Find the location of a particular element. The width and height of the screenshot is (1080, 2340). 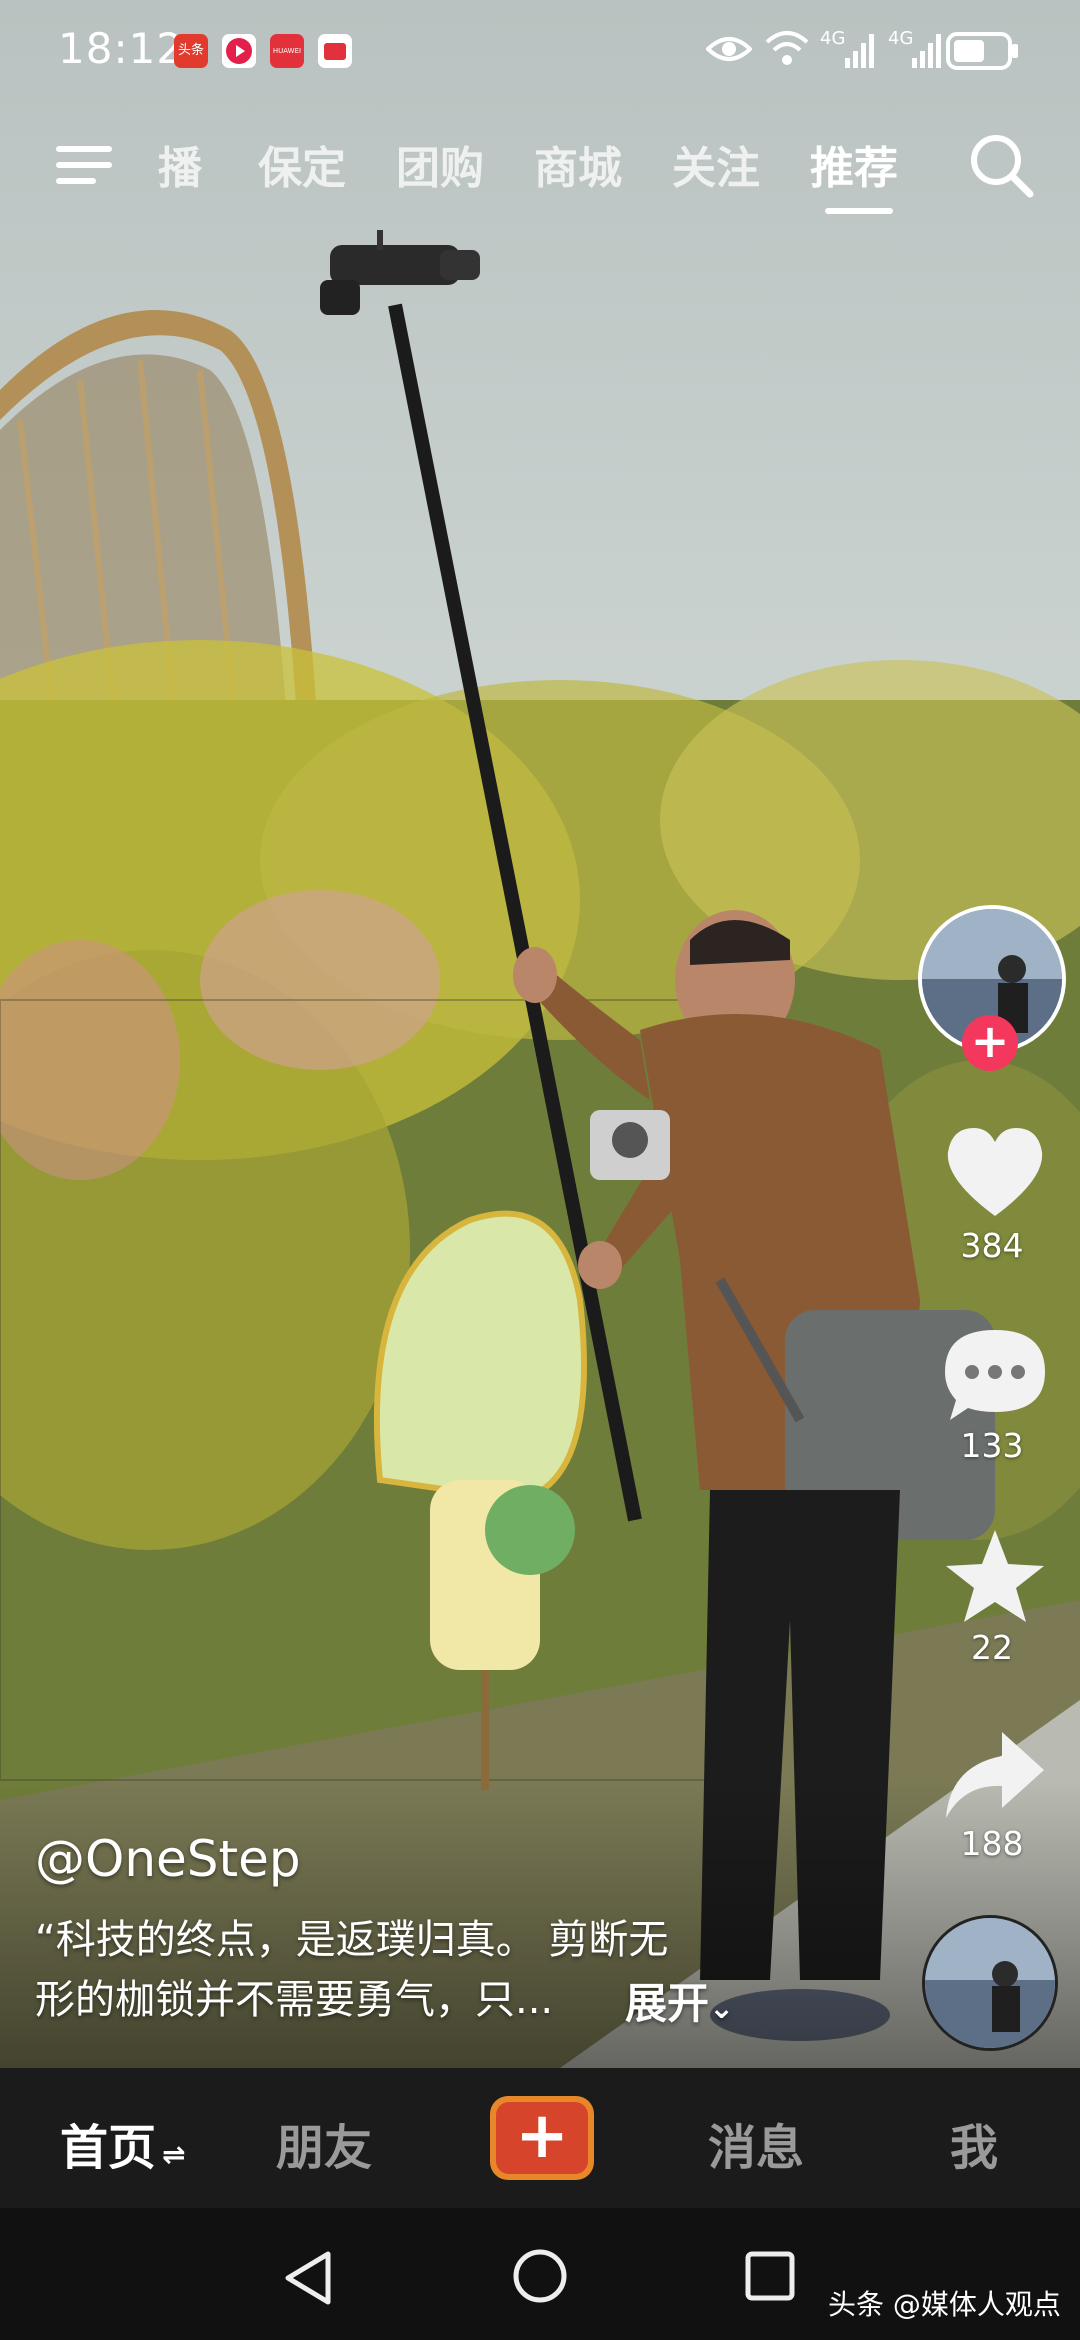

share-icon is located at coordinates (995, 1775).